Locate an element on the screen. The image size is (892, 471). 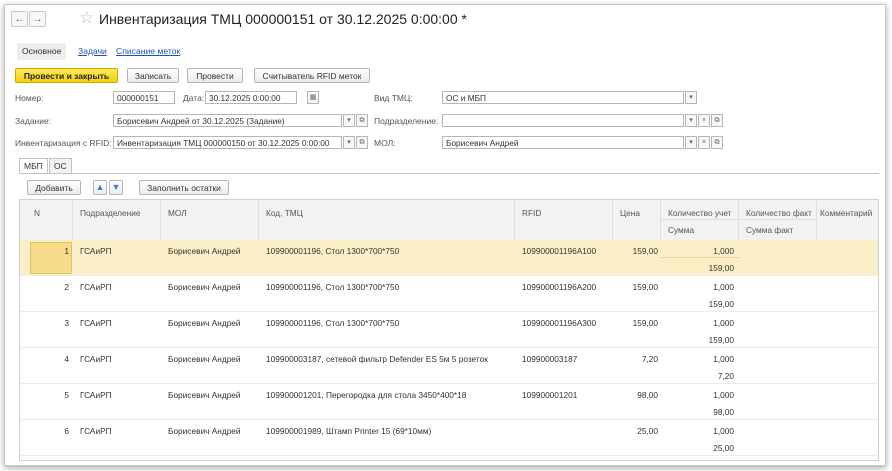
back-button: ← is located at coordinates (19, 19).